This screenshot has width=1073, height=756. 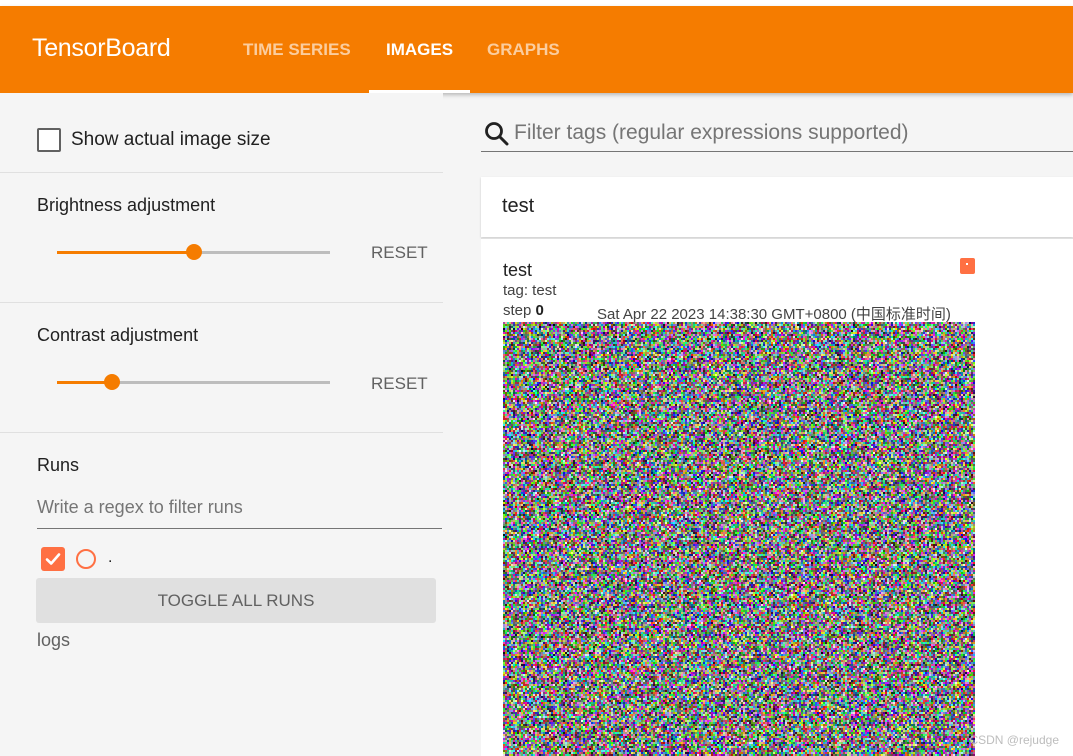 What do you see at coordinates (125, 252) in the screenshot?
I see `brightness-track-active` at bounding box center [125, 252].